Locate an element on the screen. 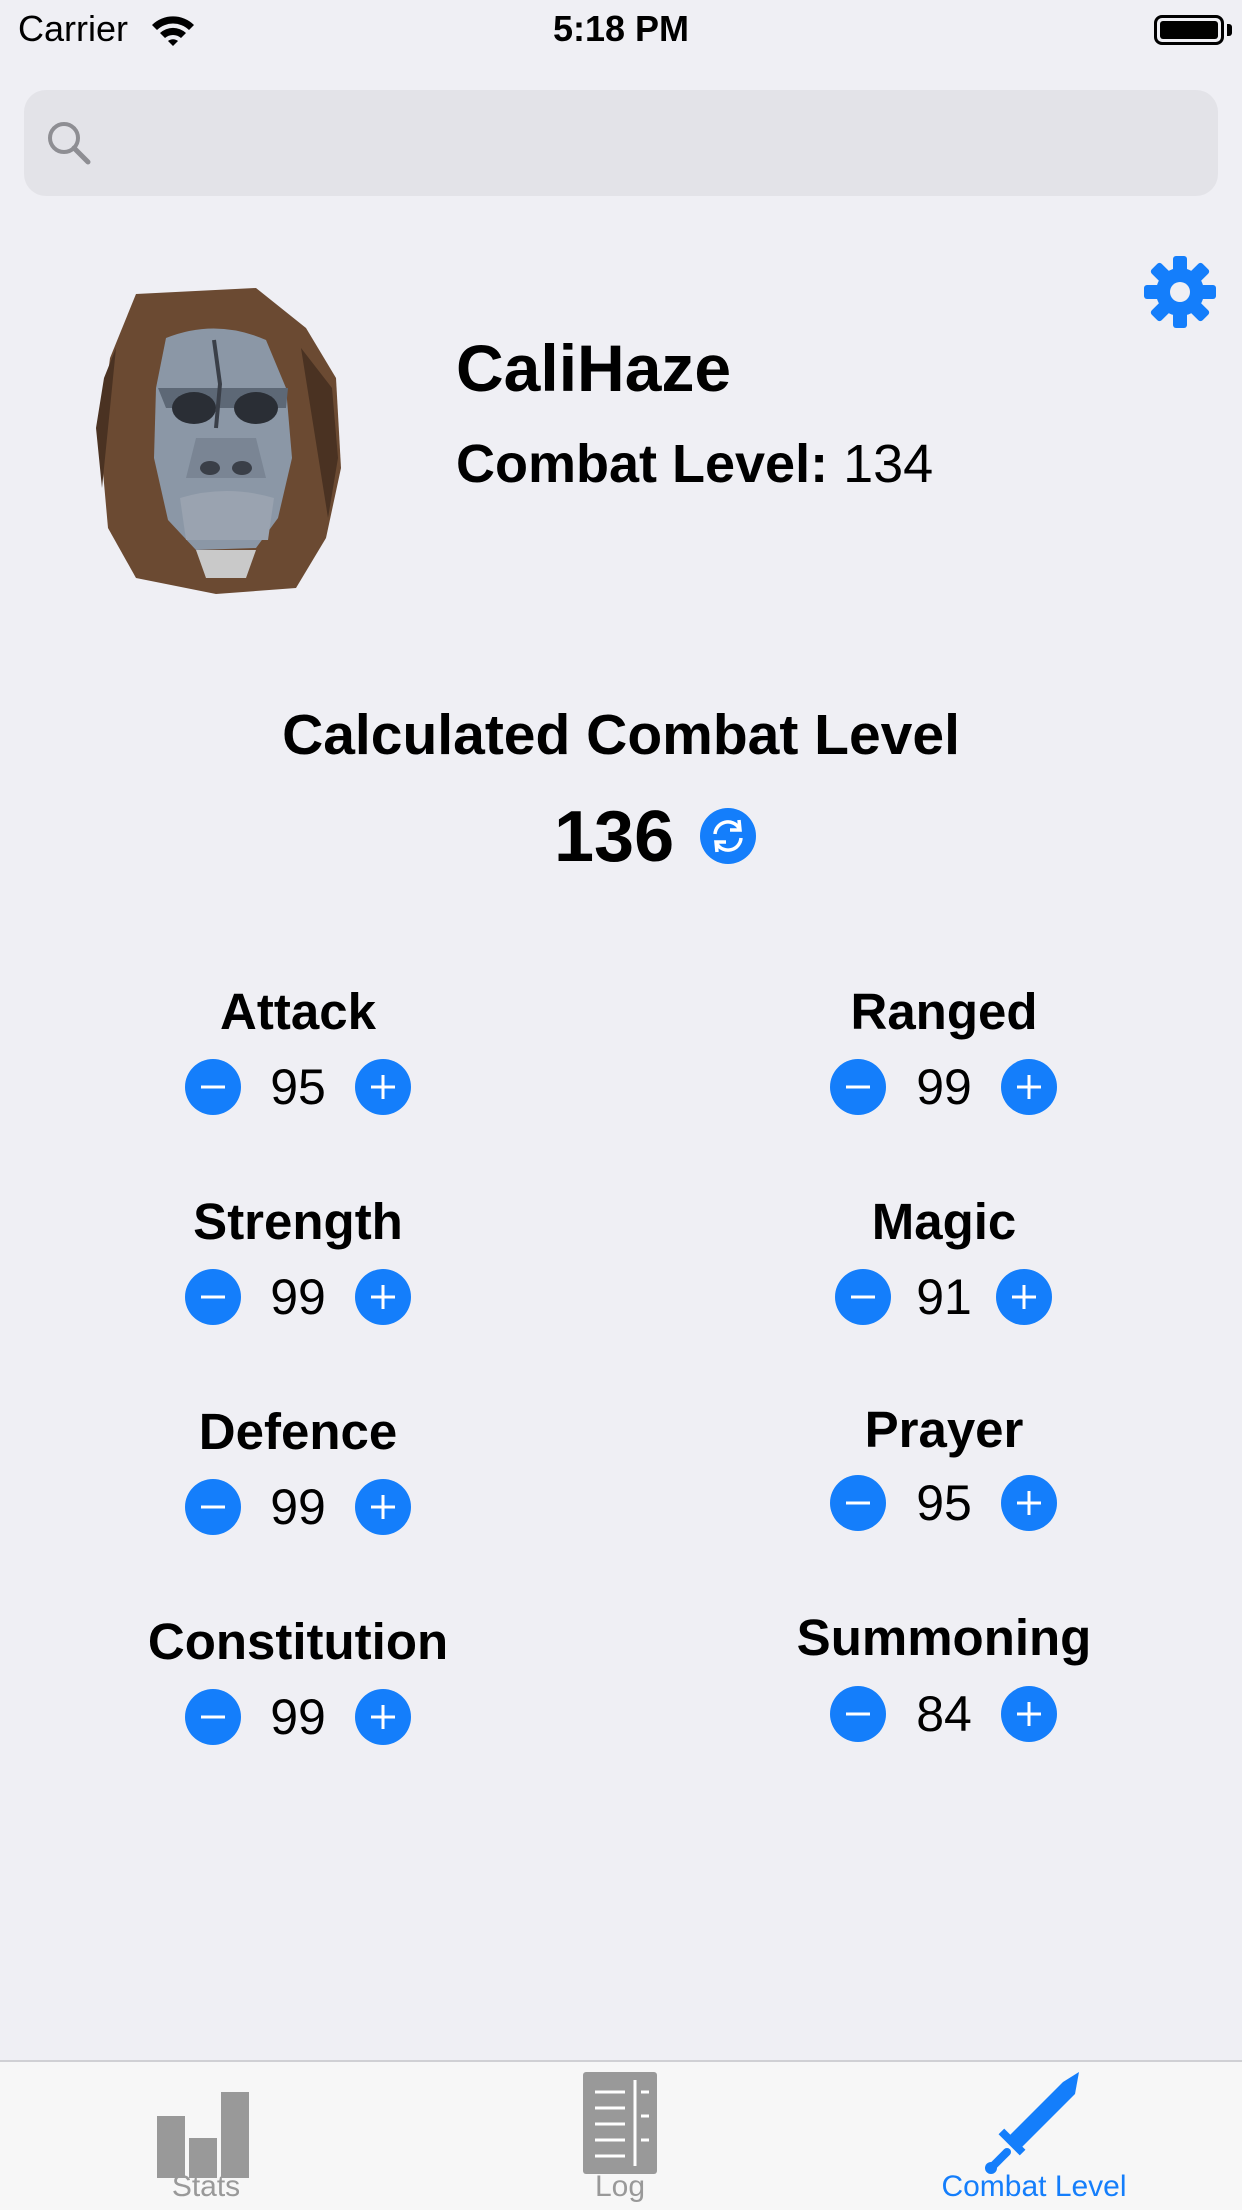 The height and width of the screenshot is (2210, 1242). magic-increment-button is located at coordinates (1024, 1297).